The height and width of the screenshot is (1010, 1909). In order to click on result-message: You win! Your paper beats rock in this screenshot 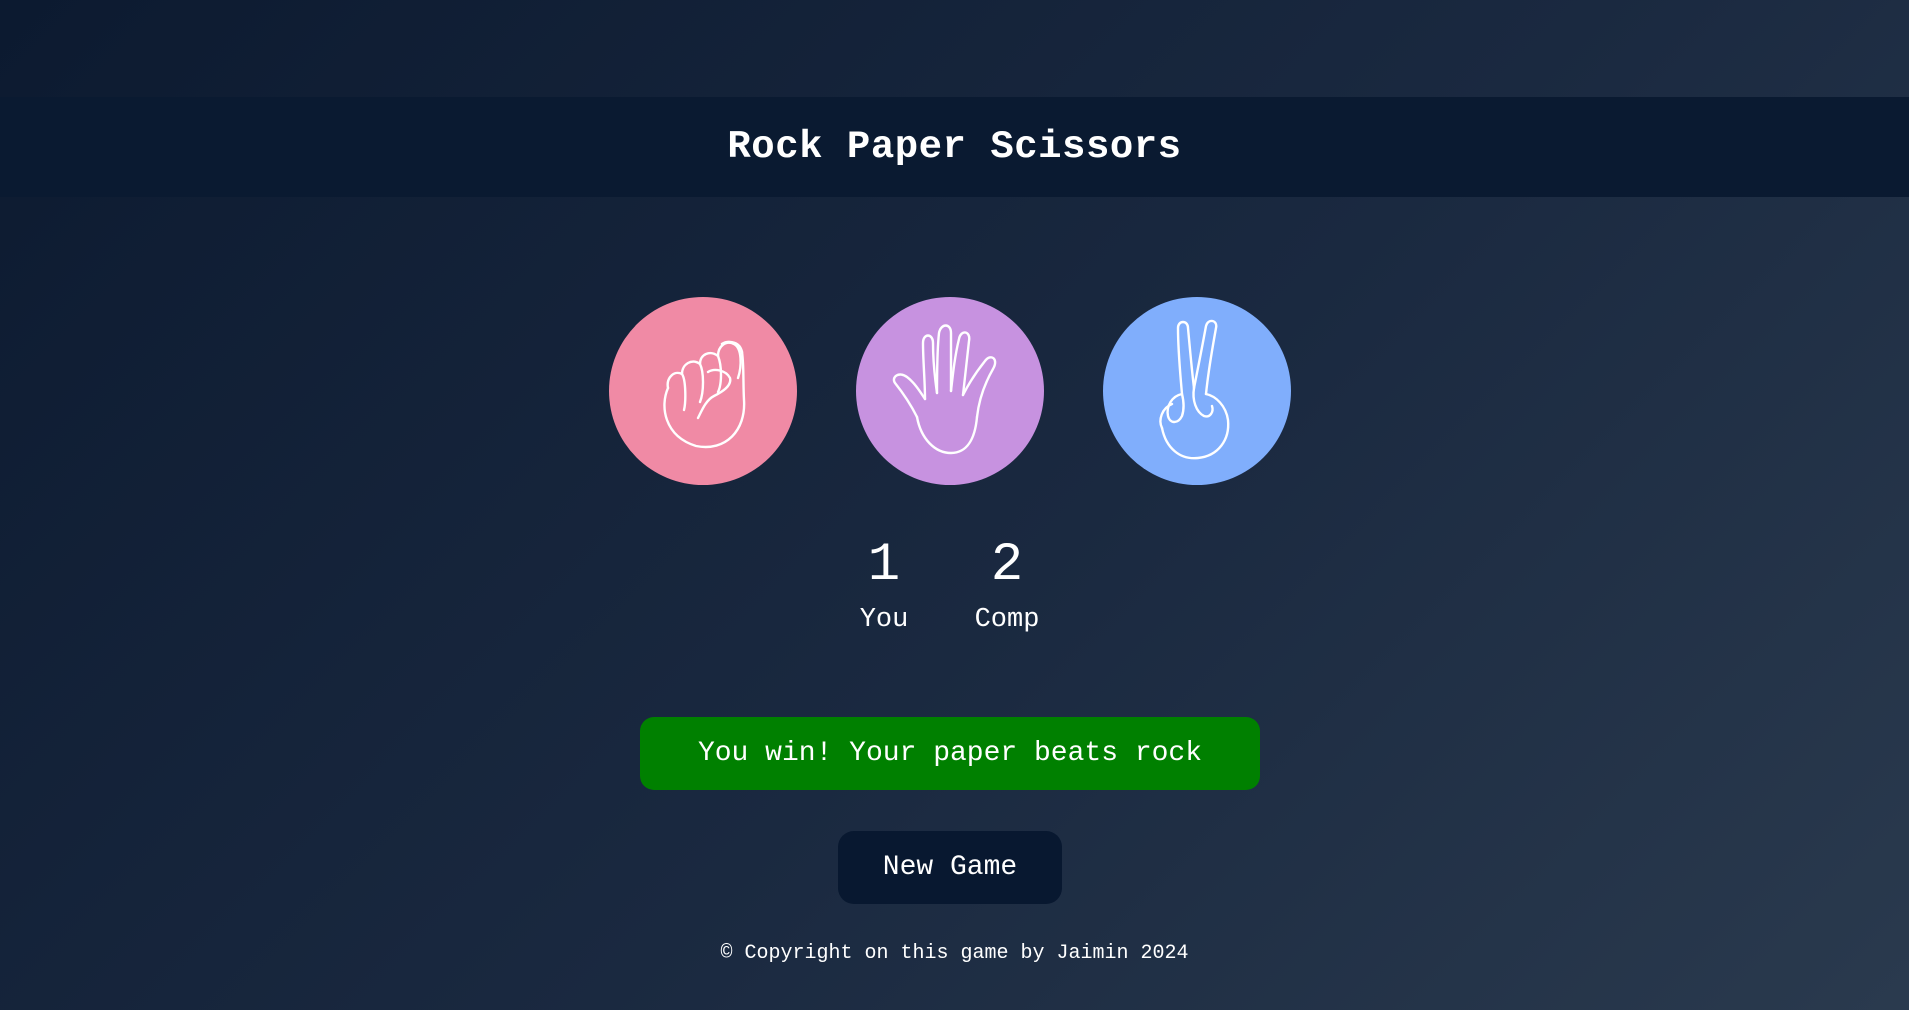, I will do `click(950, 753)`.